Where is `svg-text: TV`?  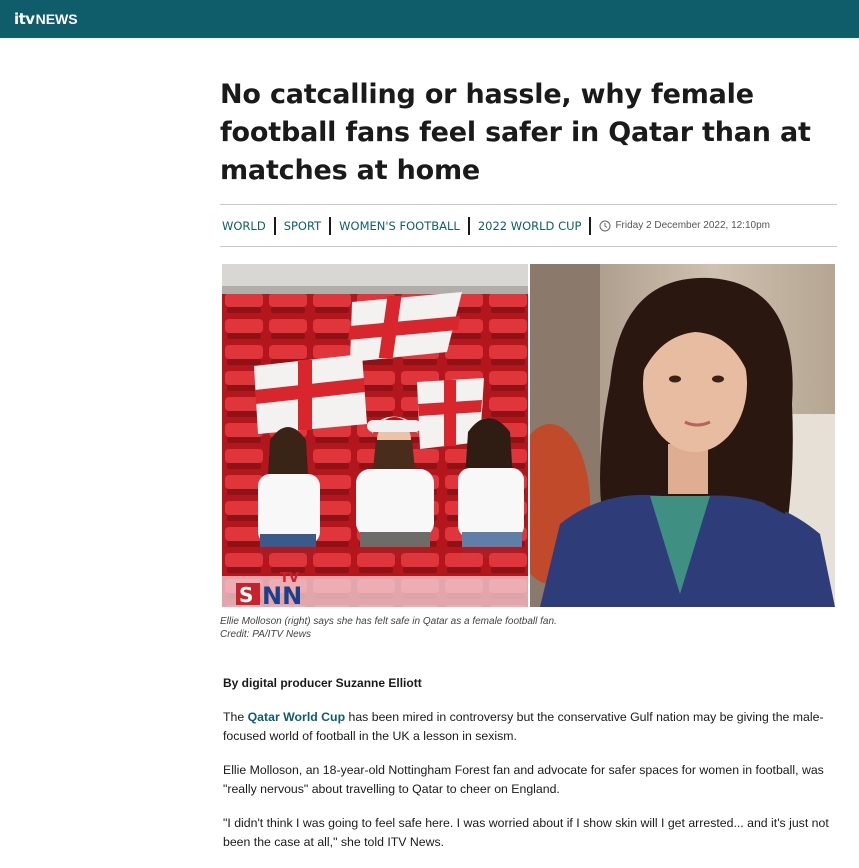 svg-text: TV is located at coordinates (289, 578).